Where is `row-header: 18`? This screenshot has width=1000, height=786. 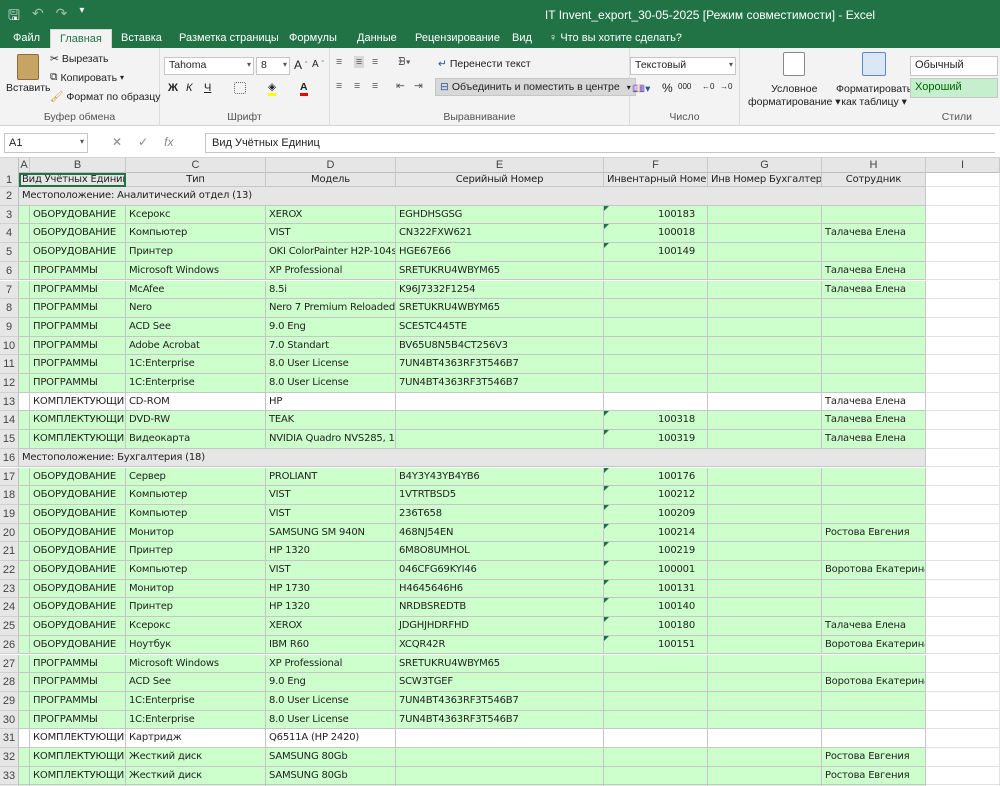 row-header: 18 is located at coordinates (9, 495).